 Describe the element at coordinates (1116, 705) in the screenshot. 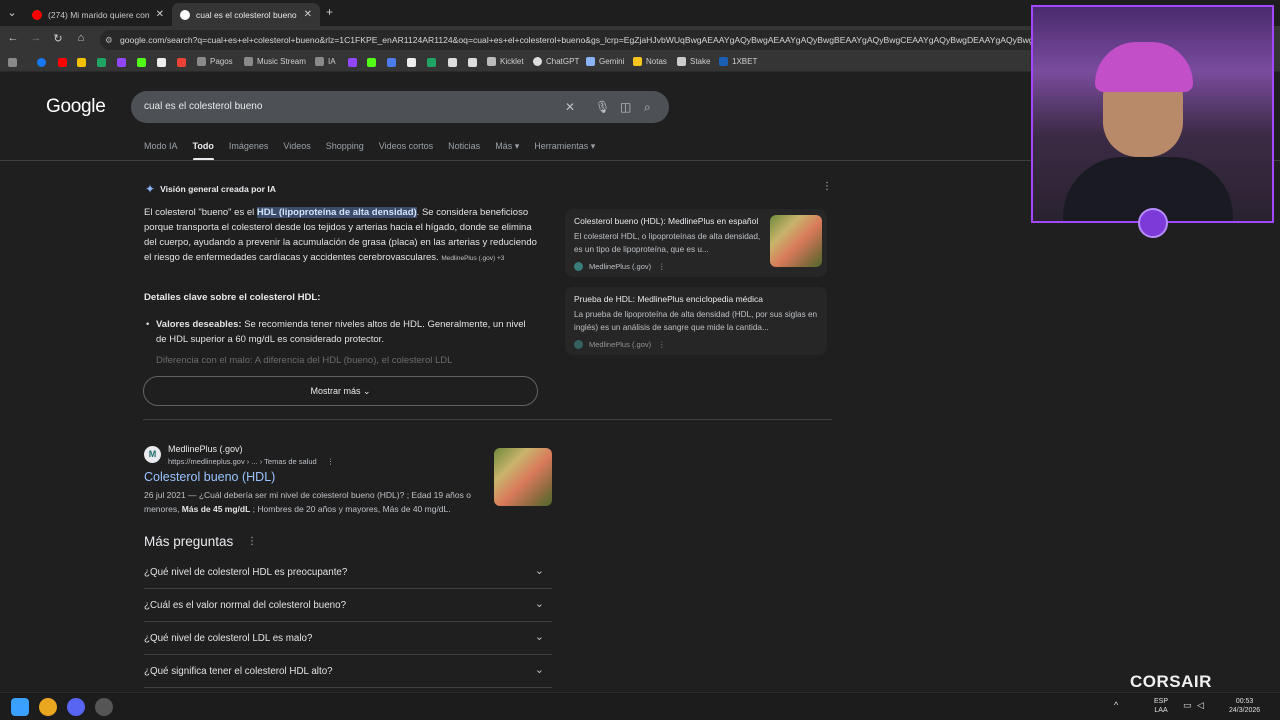

I see `chevron-up-icon: ^` at that location.